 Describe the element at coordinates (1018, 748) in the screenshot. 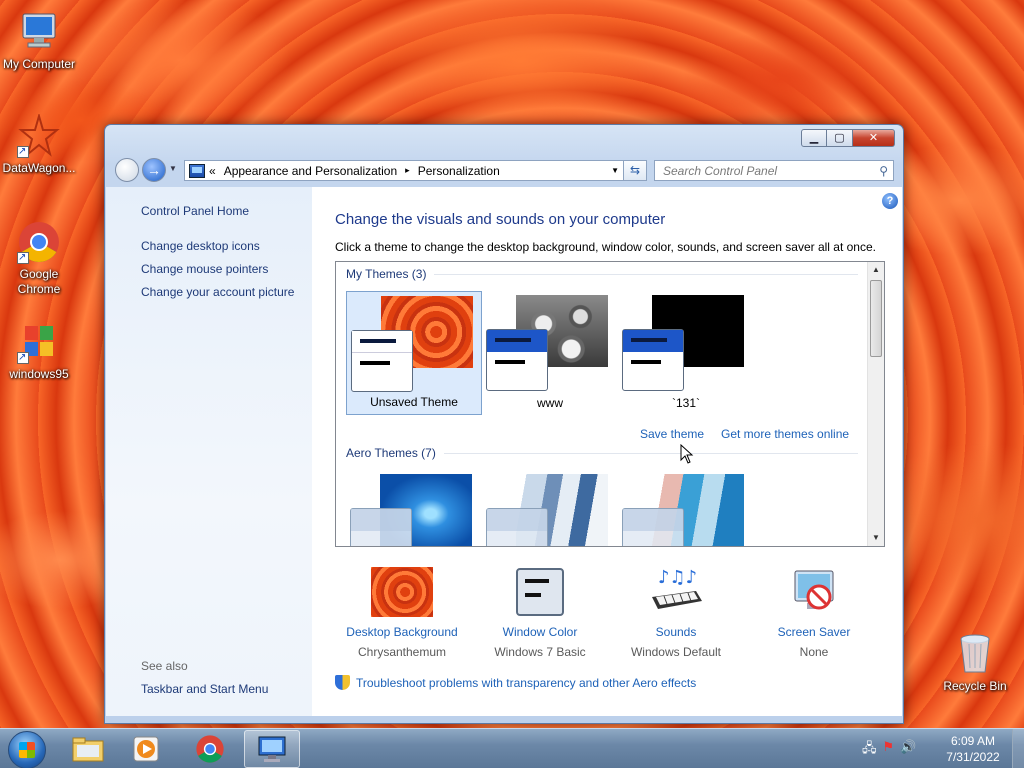

I see `show-desktop-button` at that location.